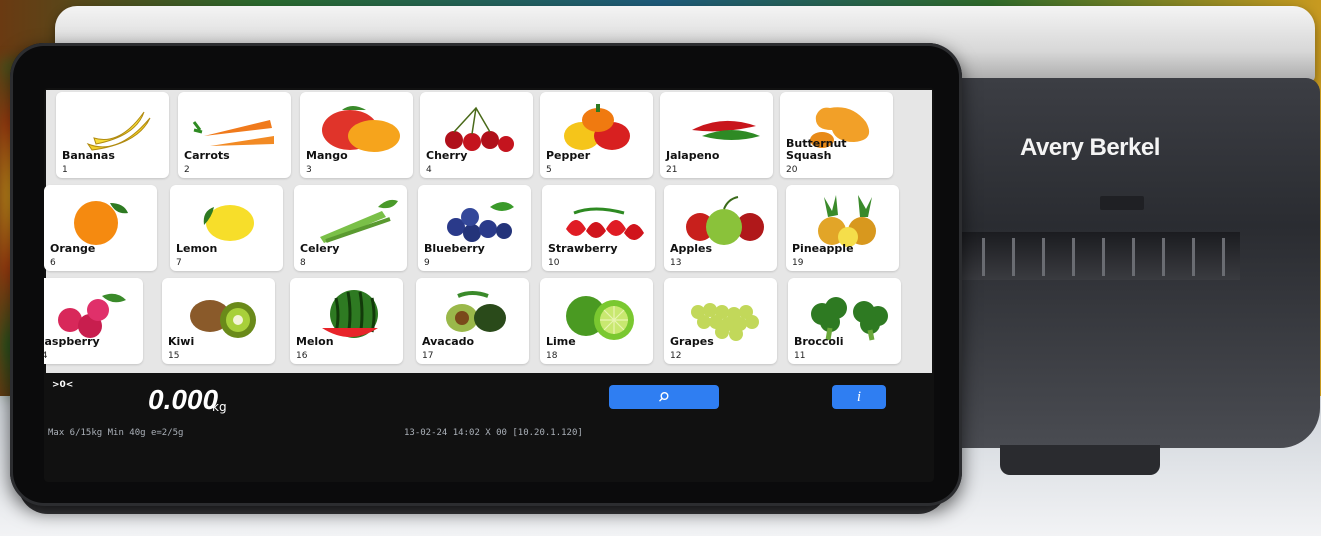 The width and height of the screenshot is (1321, 536). Describe the element at coordinates (552, 356) in the screenshot. I see `product-code: 18` at that location.